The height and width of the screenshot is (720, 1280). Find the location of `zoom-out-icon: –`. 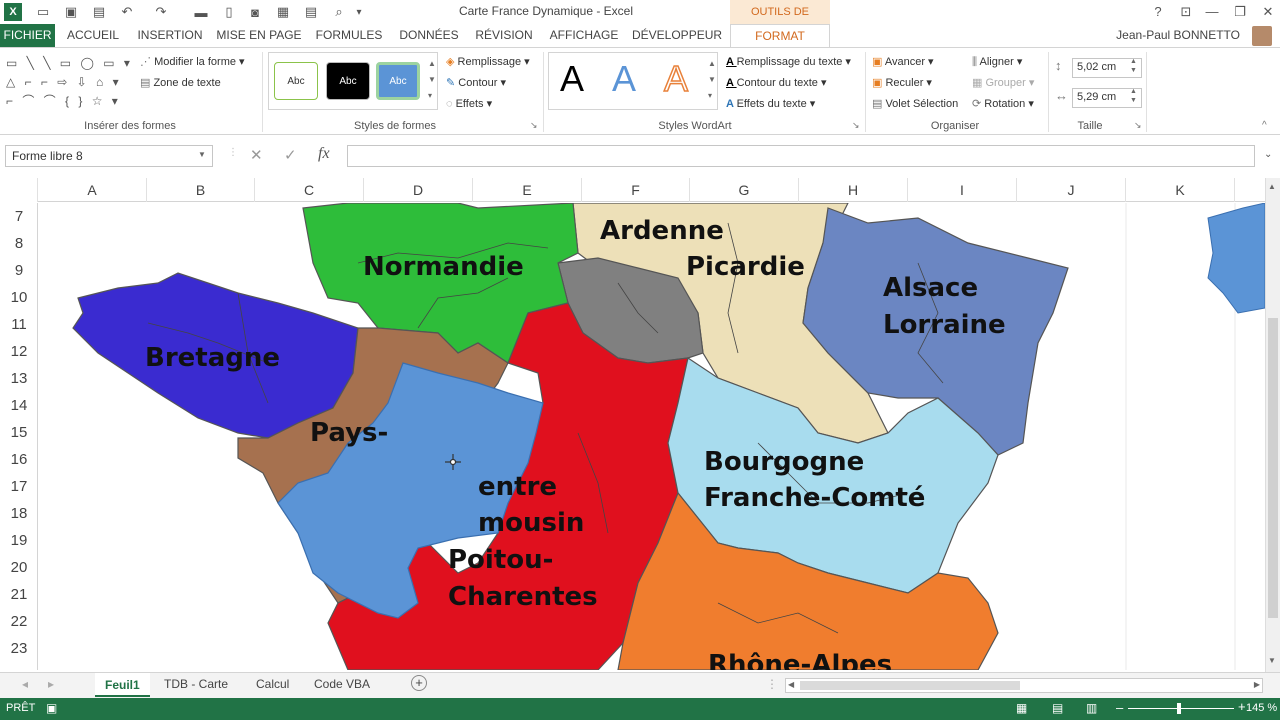

zoom-out-icon: – is located at coordinates (1119, 707).